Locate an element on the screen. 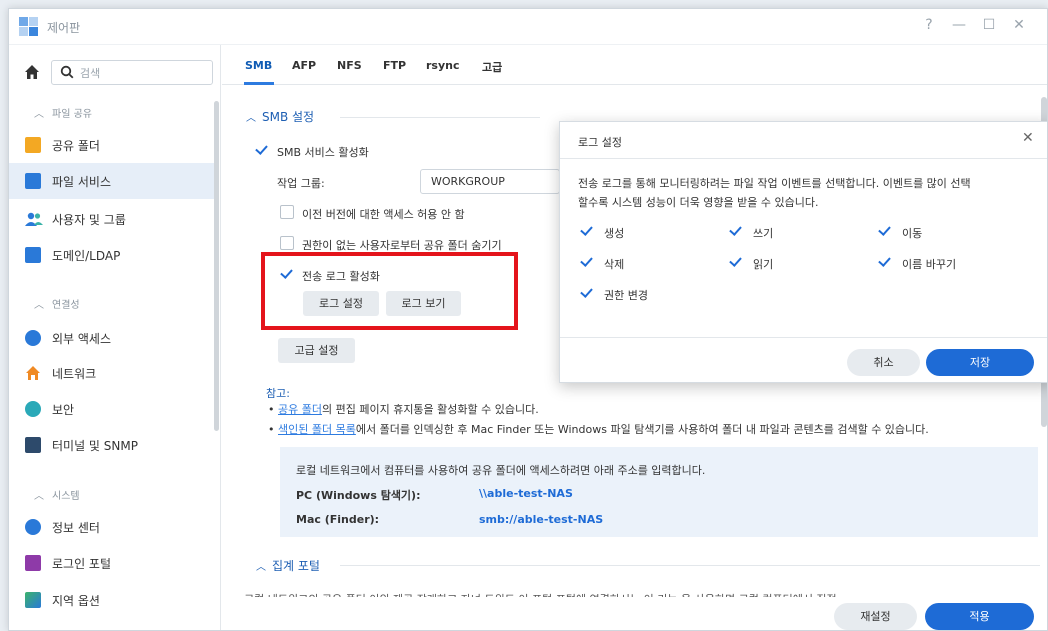 The image size is (1048, 631). shared-folder-link: 공유 폴더 is located at coordinates (300, 409).